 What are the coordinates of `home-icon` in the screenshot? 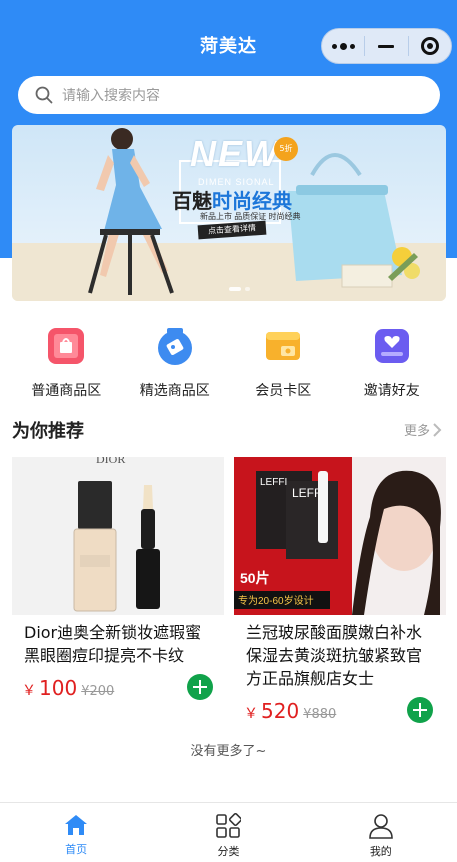 It's located at (76, 825).